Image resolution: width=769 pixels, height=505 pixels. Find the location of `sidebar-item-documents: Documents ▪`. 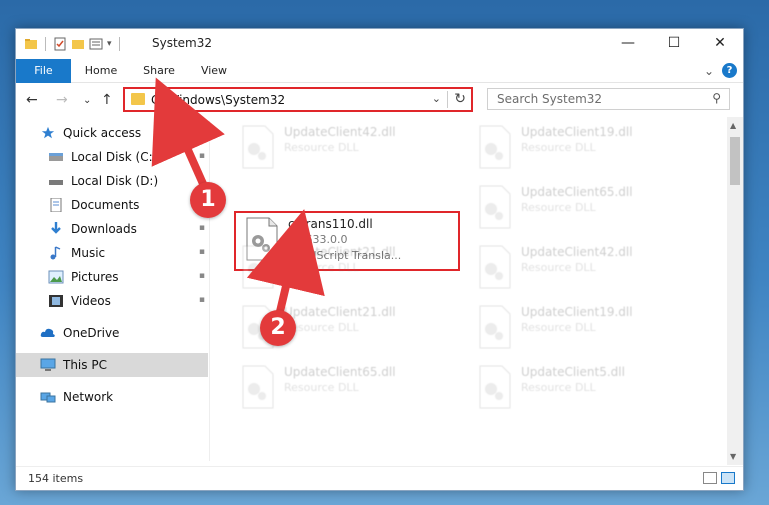

sidebar-item-documents: Documents ▪ is located at coordinates (112, 205).